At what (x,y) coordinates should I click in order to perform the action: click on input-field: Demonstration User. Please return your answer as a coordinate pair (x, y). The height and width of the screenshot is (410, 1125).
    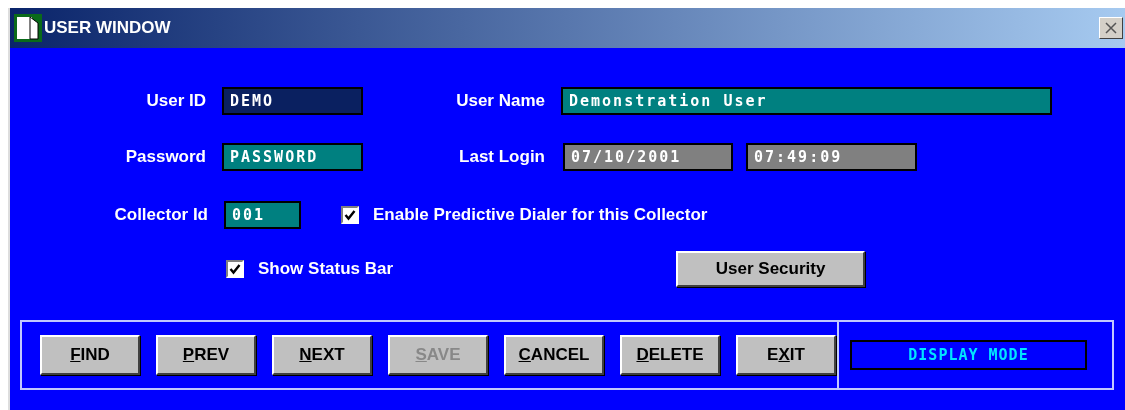
    Looking at the image, I should click on (806, 101).